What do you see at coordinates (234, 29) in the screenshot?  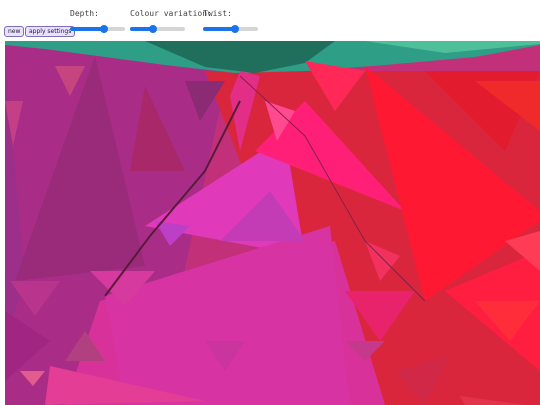 I see `twist-slider-thumb` at bounding box center [234, 29].